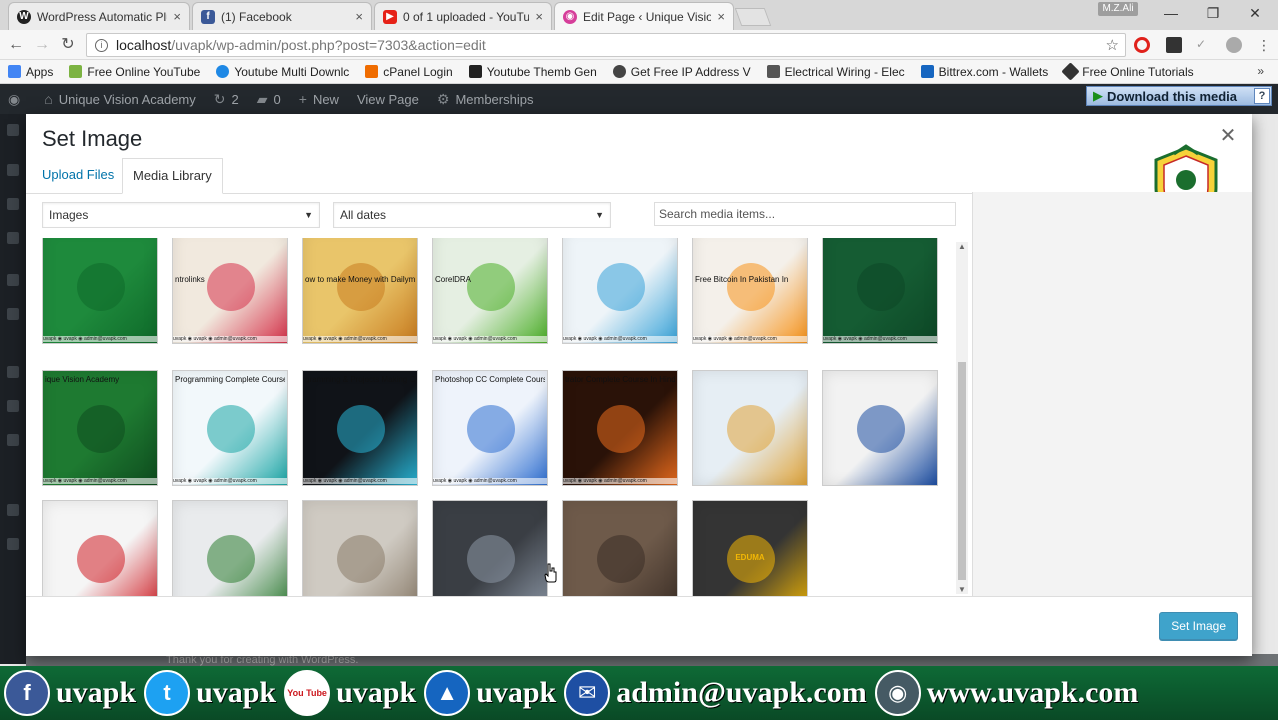 Image resolution: width=1278 pixels, height=720 pixels. What do you see at coordinates (30, 72) in the screenshot?
I see `bookmark-apps: Apps` at bounding box center [30, 72].